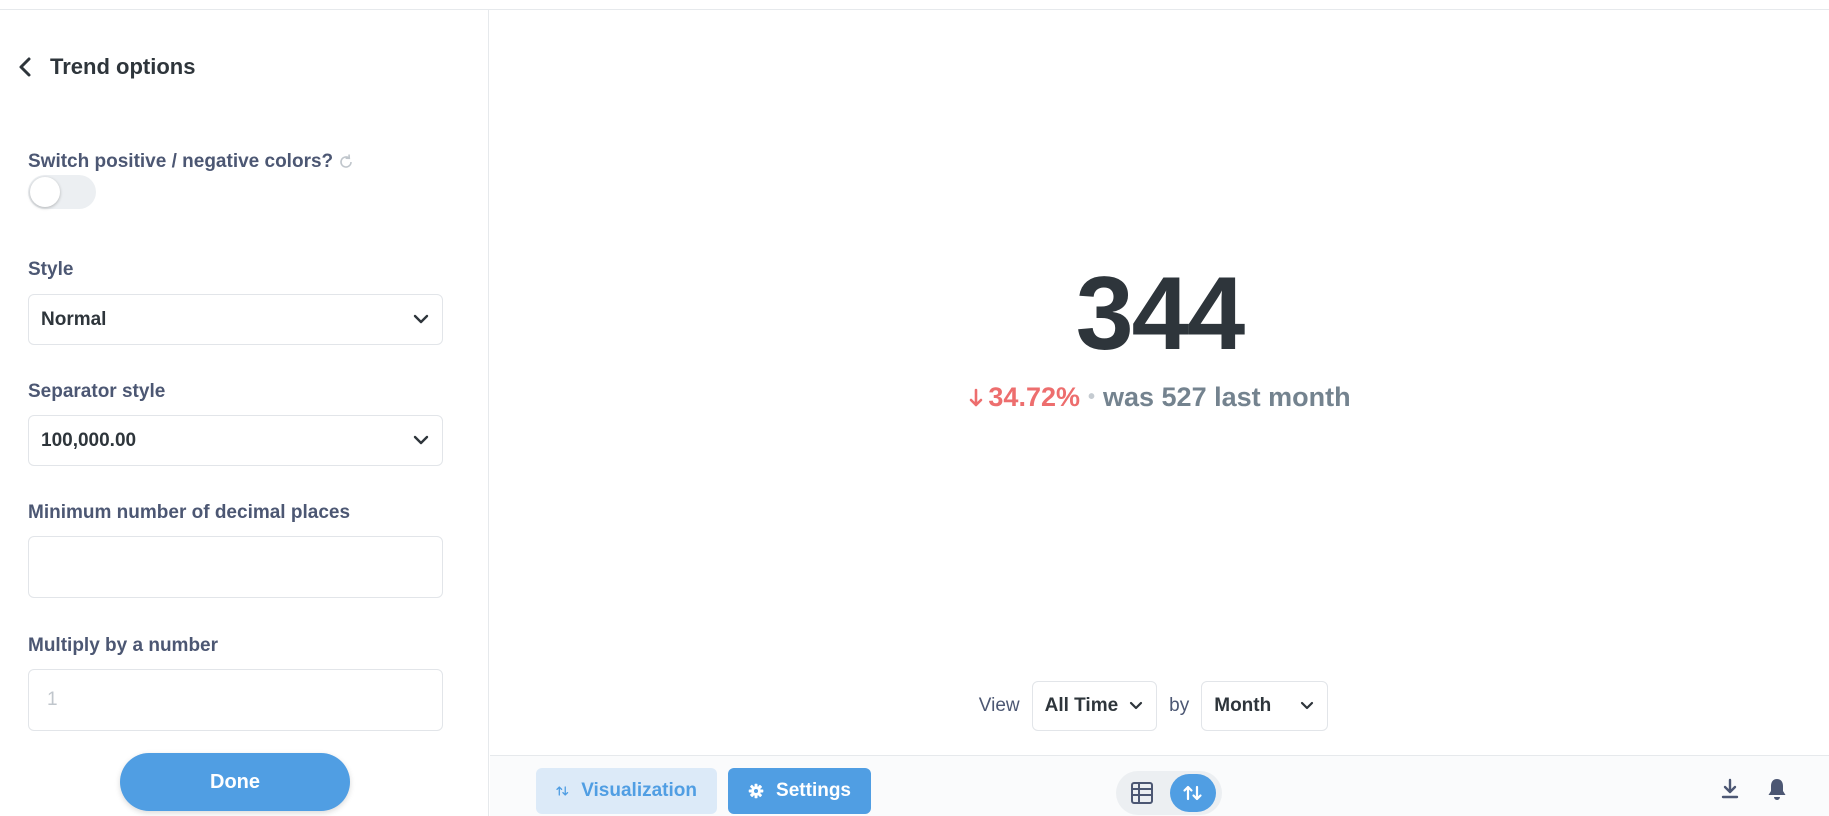 This screenshot has width=1829, height=816. I want to click on download-icon, so click(1730, 791).